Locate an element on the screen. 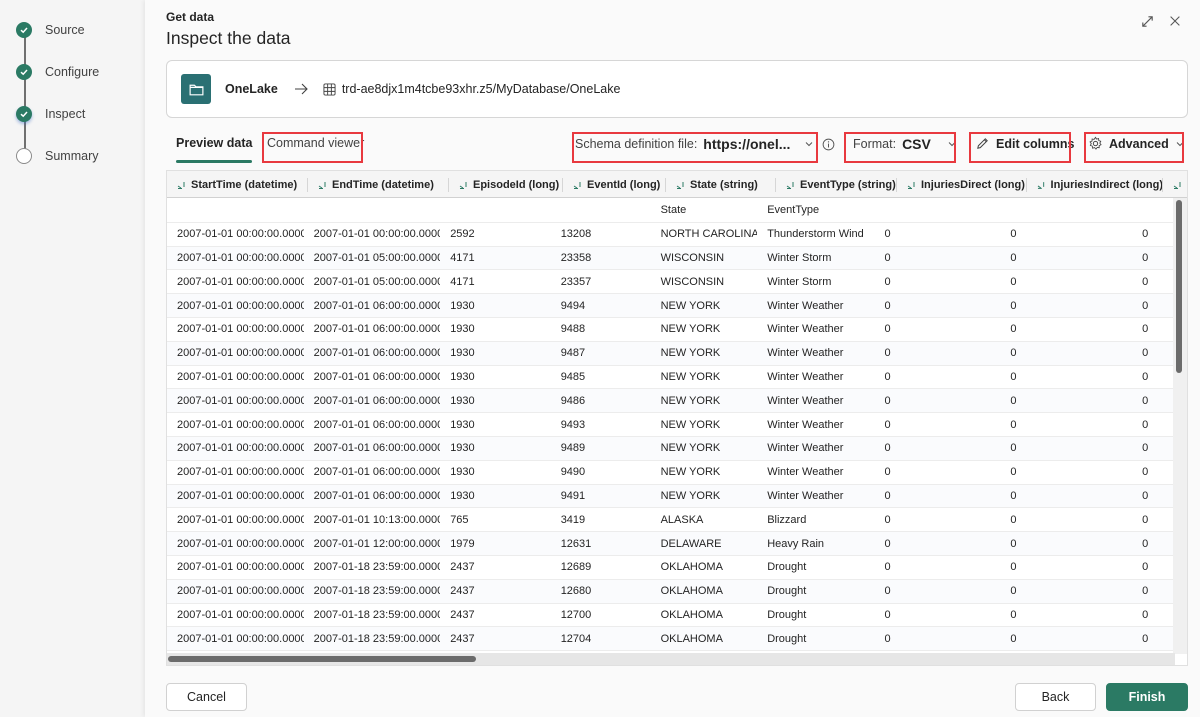 The width and height of the screenshot is (1200, 717). vertical-scrollbar is located at coordinates (1180, 426).